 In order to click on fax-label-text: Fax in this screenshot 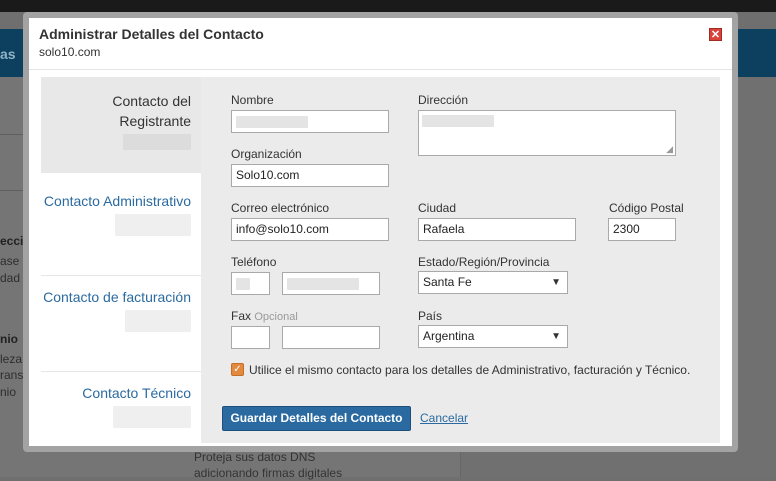, I will do `click(241, 316)`.